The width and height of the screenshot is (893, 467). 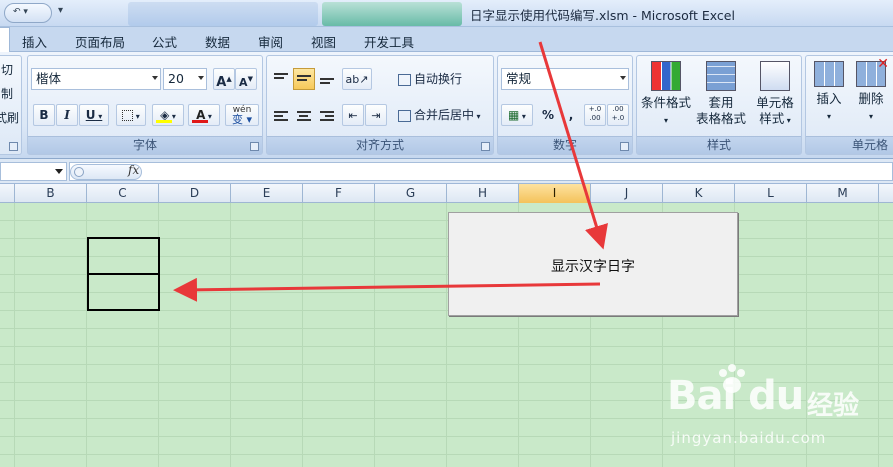 I want to click on number-group: 常规 ▦ ▾ % , +.0 .00 .00 +.0 数字, so click(x=565, y=105).